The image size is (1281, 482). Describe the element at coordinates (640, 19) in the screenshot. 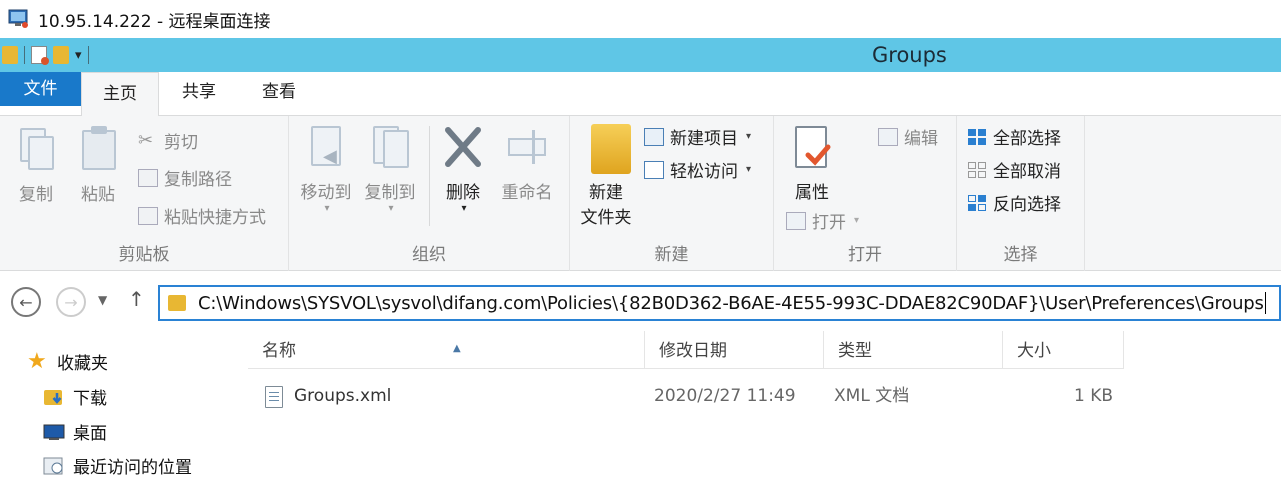

I see `rdp-title-bar: 10.95.14.222 - 远程桌面连接` at that location.